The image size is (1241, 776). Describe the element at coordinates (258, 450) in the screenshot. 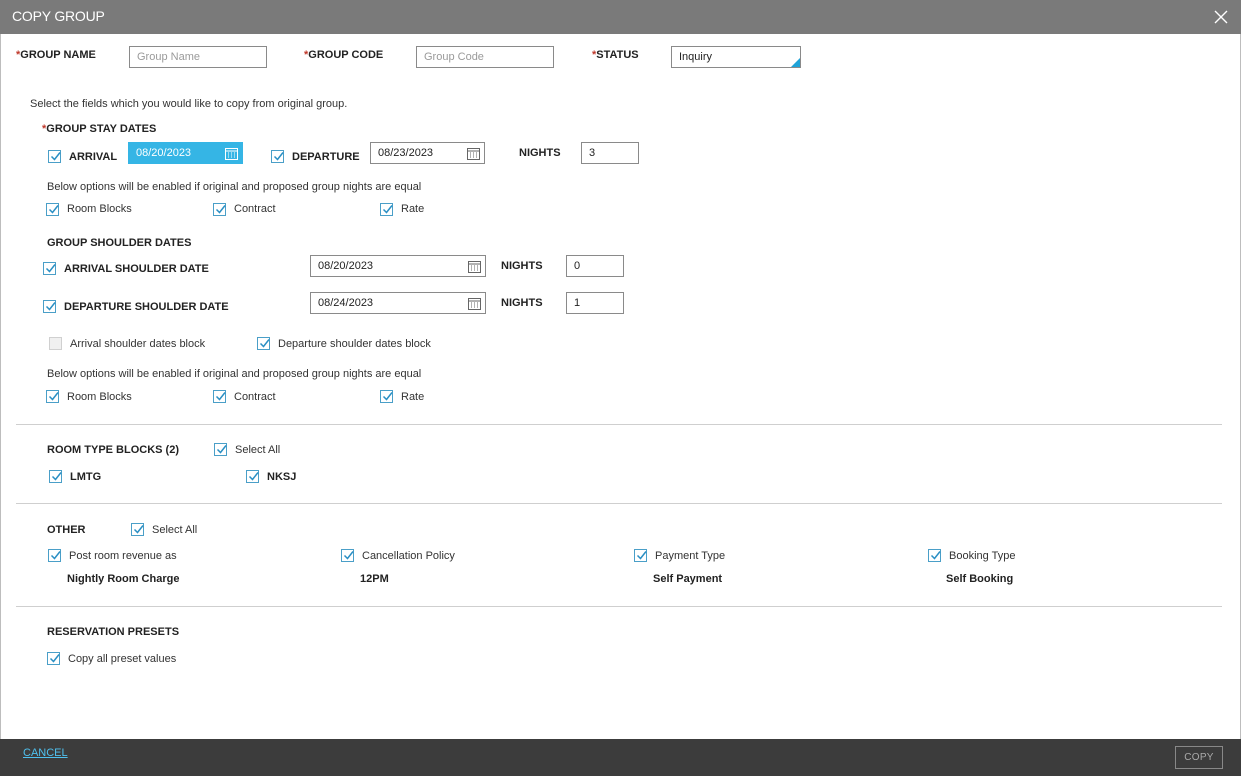

I see `room-types-select-all-label: Select All` at that location.